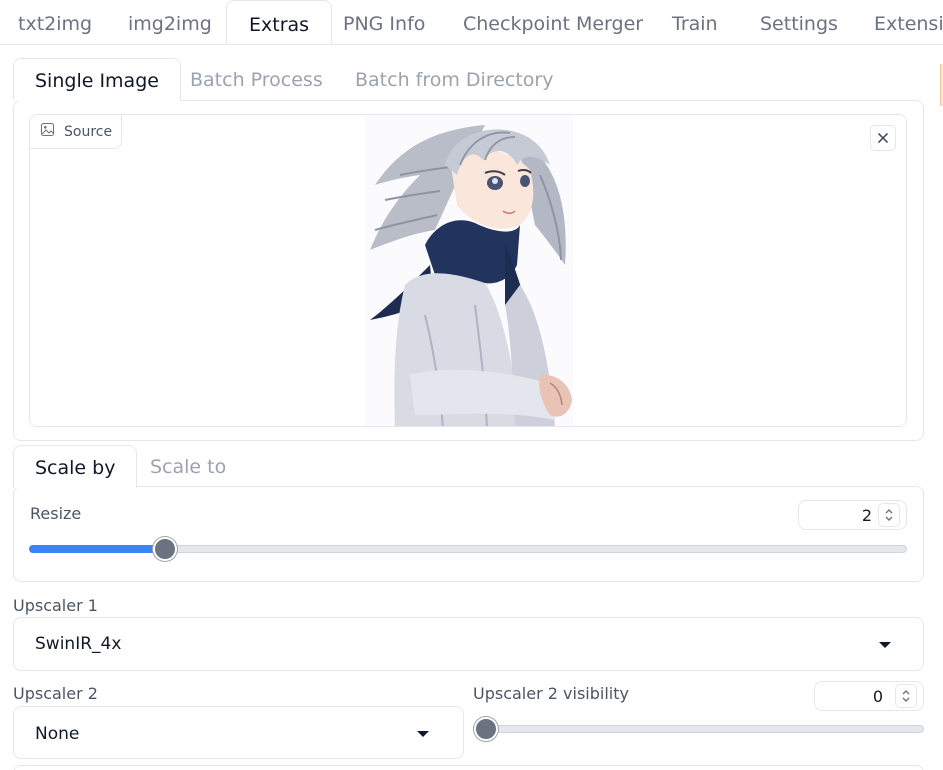  What do you see at coordinates (486, 729) in the screenshot?
I see `upscaler2-visibility-slider-thumb` at bounding box center [486, 729].